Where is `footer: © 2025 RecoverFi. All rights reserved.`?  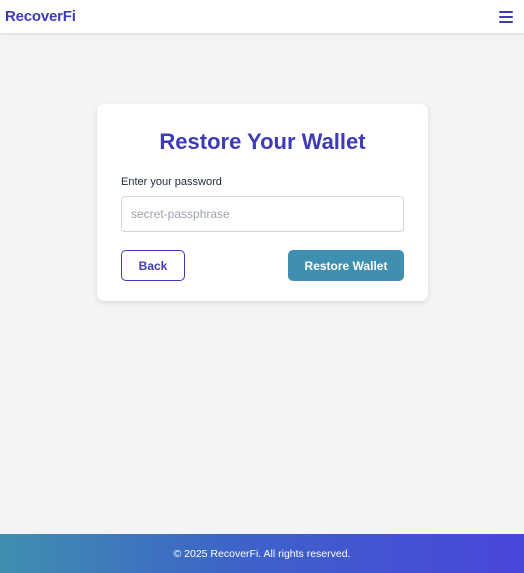
footer: © 2025 RecoverFi. All rights reserved. is located at coordinates (262, 553).